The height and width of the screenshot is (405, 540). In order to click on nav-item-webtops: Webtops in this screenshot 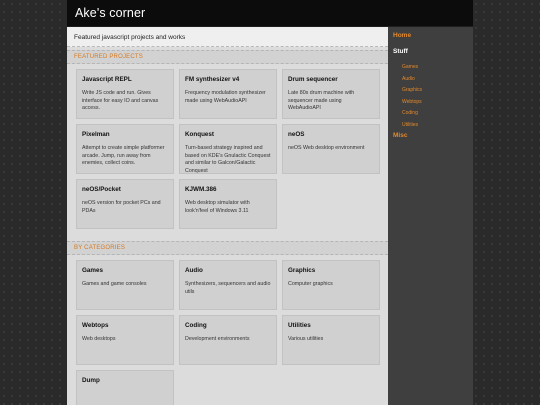, I will do `click(430, 103)`.